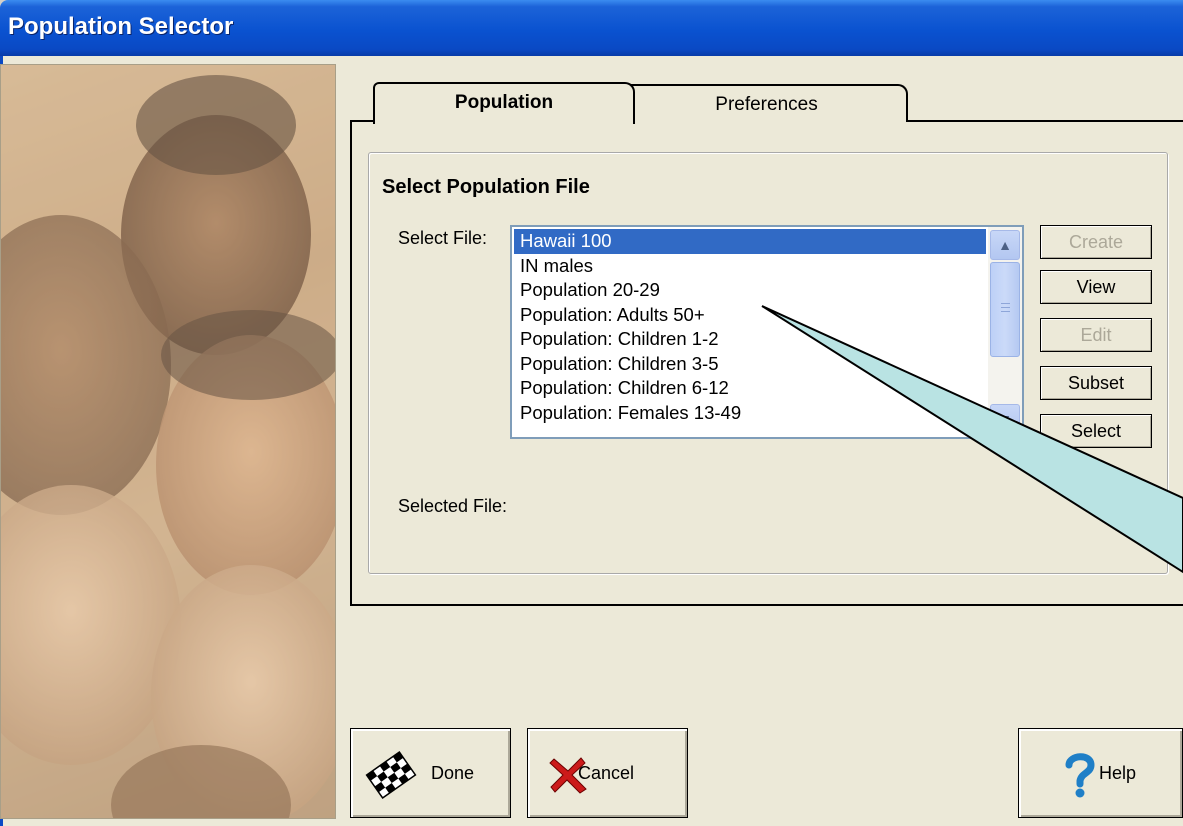 The width and height of the screenshot is (1183, 826). I want to click on help-button: Help, so click(1100, 773).